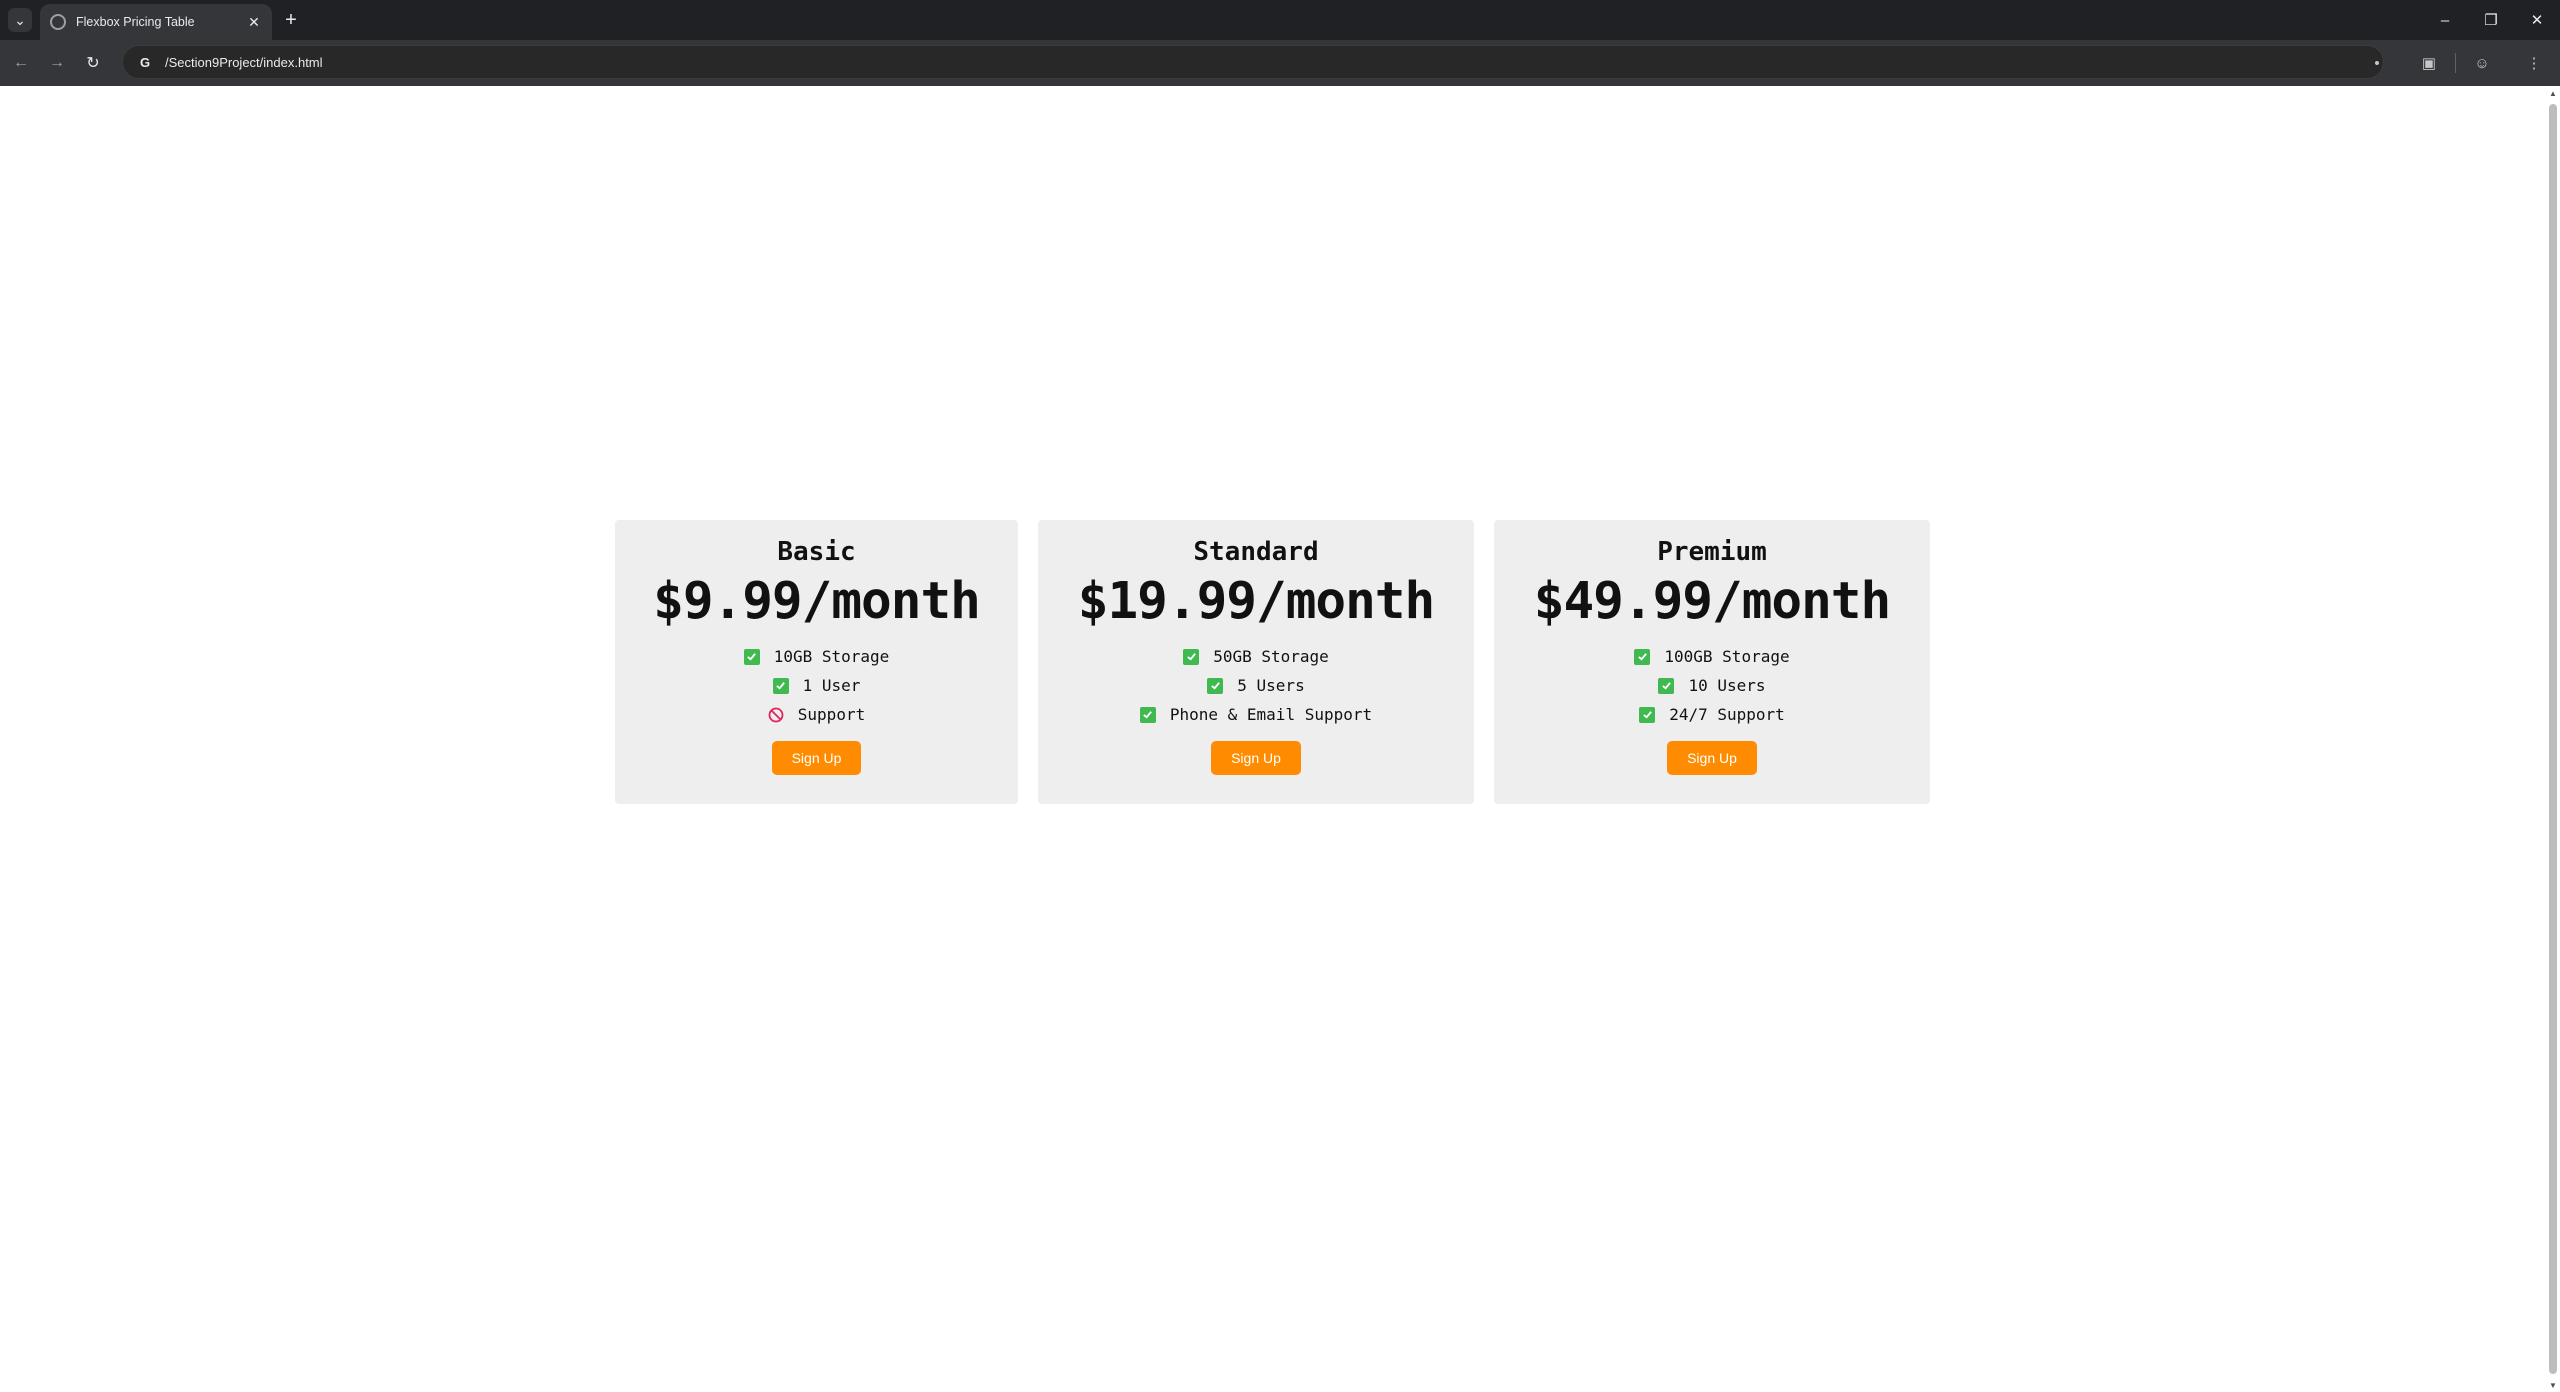 The height and width of the screenshot is (1392, 2560). I want to click on extensions-puzzle-icon: ▣, so click(2429, 63).